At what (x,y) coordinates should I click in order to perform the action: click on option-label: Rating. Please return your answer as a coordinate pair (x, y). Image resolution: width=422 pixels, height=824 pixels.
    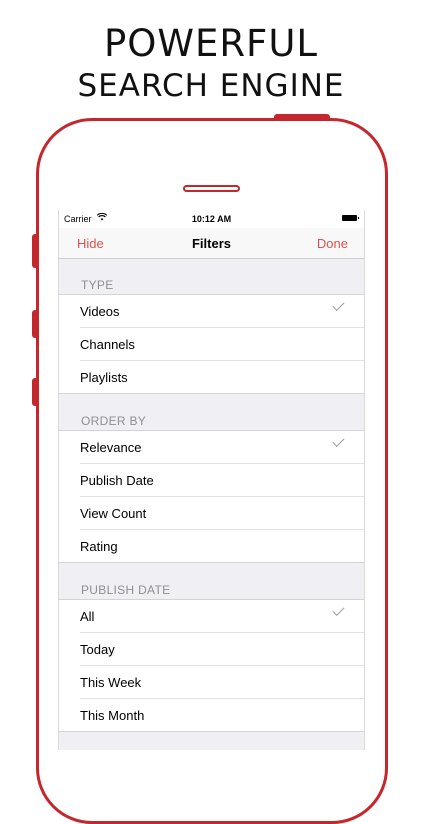
    Looking at the image, I should click on (99, 546).